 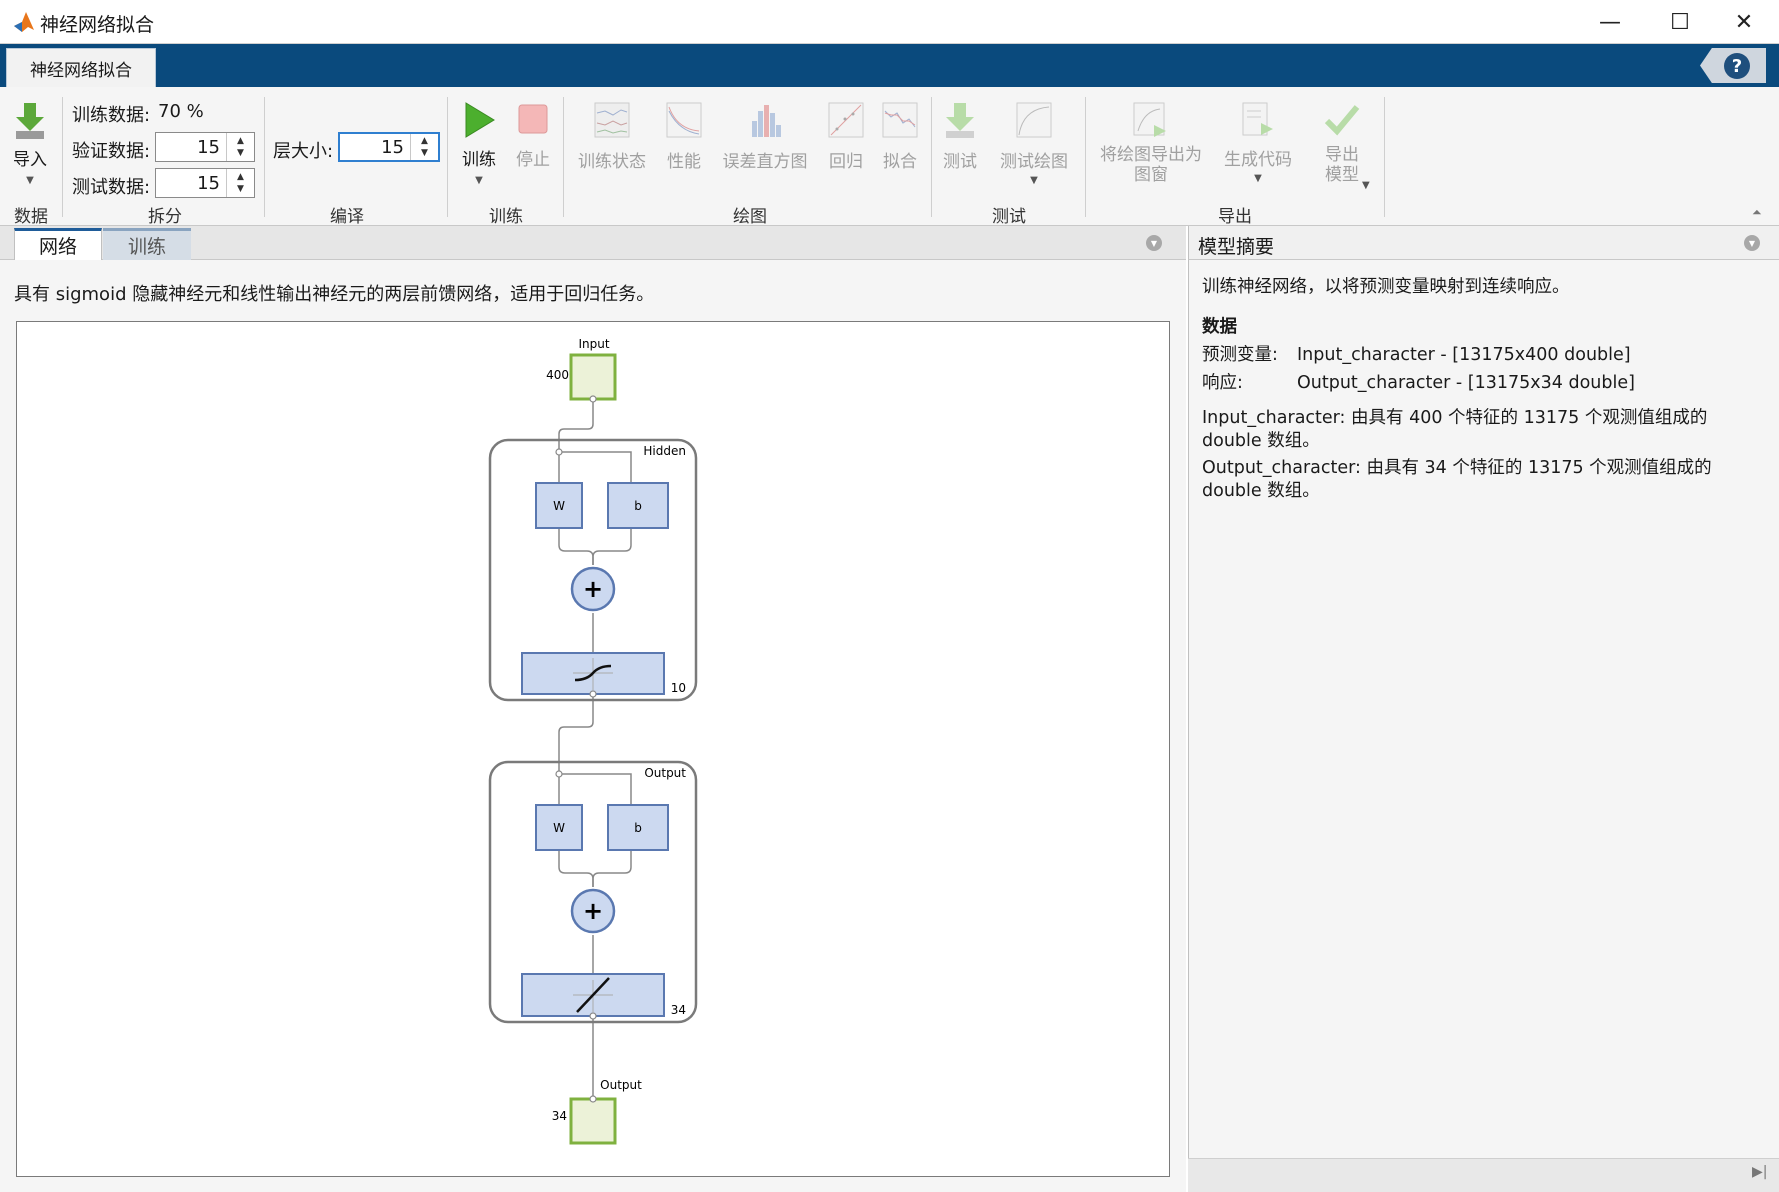 I want to click on output-weight-label: W, so click(x=559, y=828).